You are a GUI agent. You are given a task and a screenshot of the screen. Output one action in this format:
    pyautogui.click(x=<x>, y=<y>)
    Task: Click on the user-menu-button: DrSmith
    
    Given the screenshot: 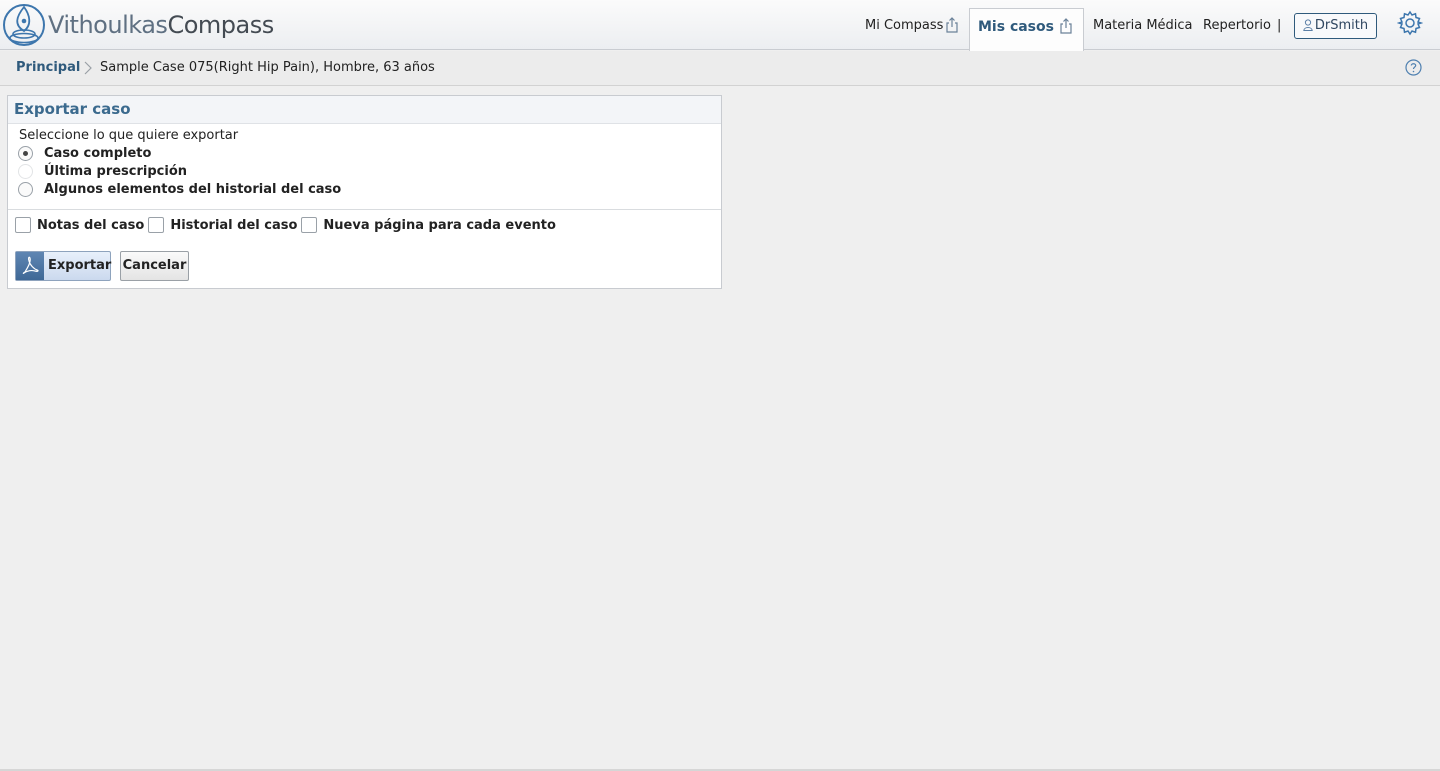 What is the action you would take?
    pyautogui.click(x=1335, y=26)
    